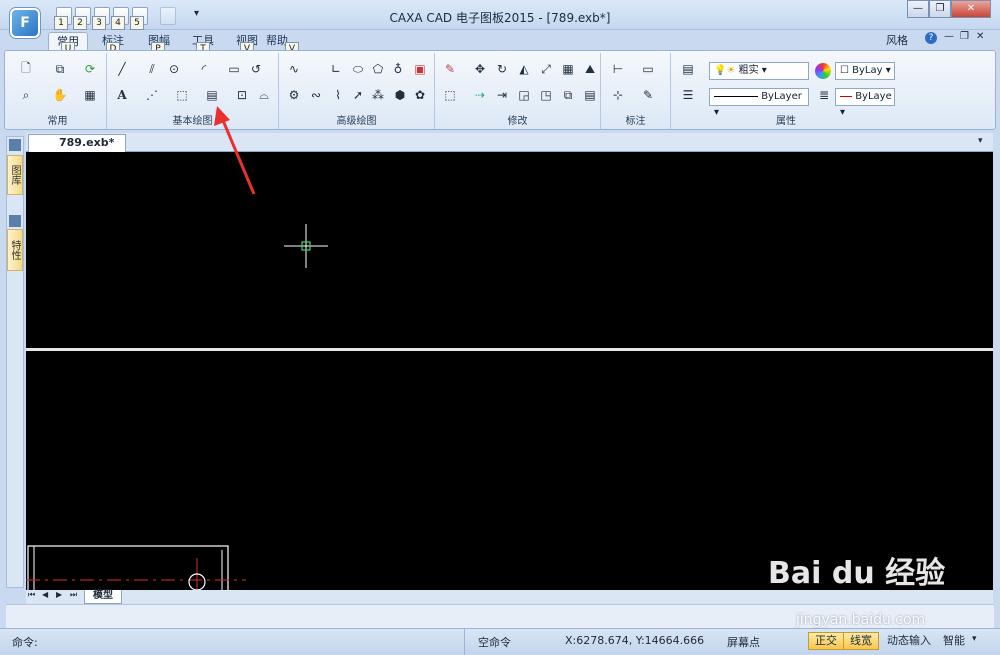 Image resolution: width=1000 pixels, height=655 pixels. Describe the element at coordinates (502, 69) in the screenshot. I see `rotate-icon: ↻` at that location.